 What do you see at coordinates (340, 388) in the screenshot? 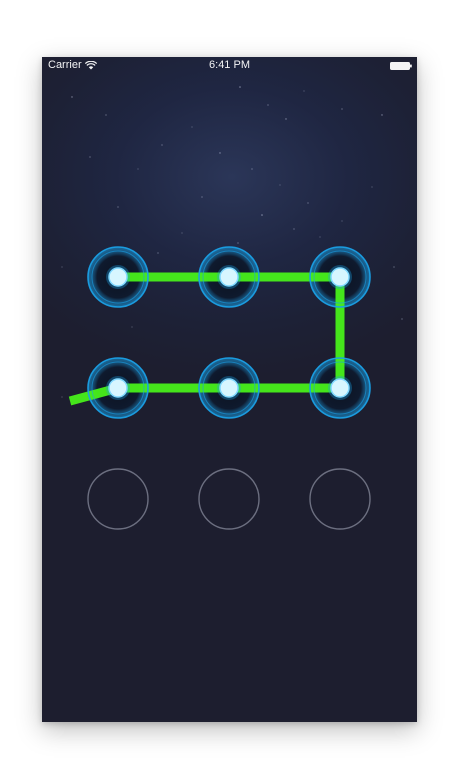
I see `pattern-node-6-dot` at bounding box center [340, 388].